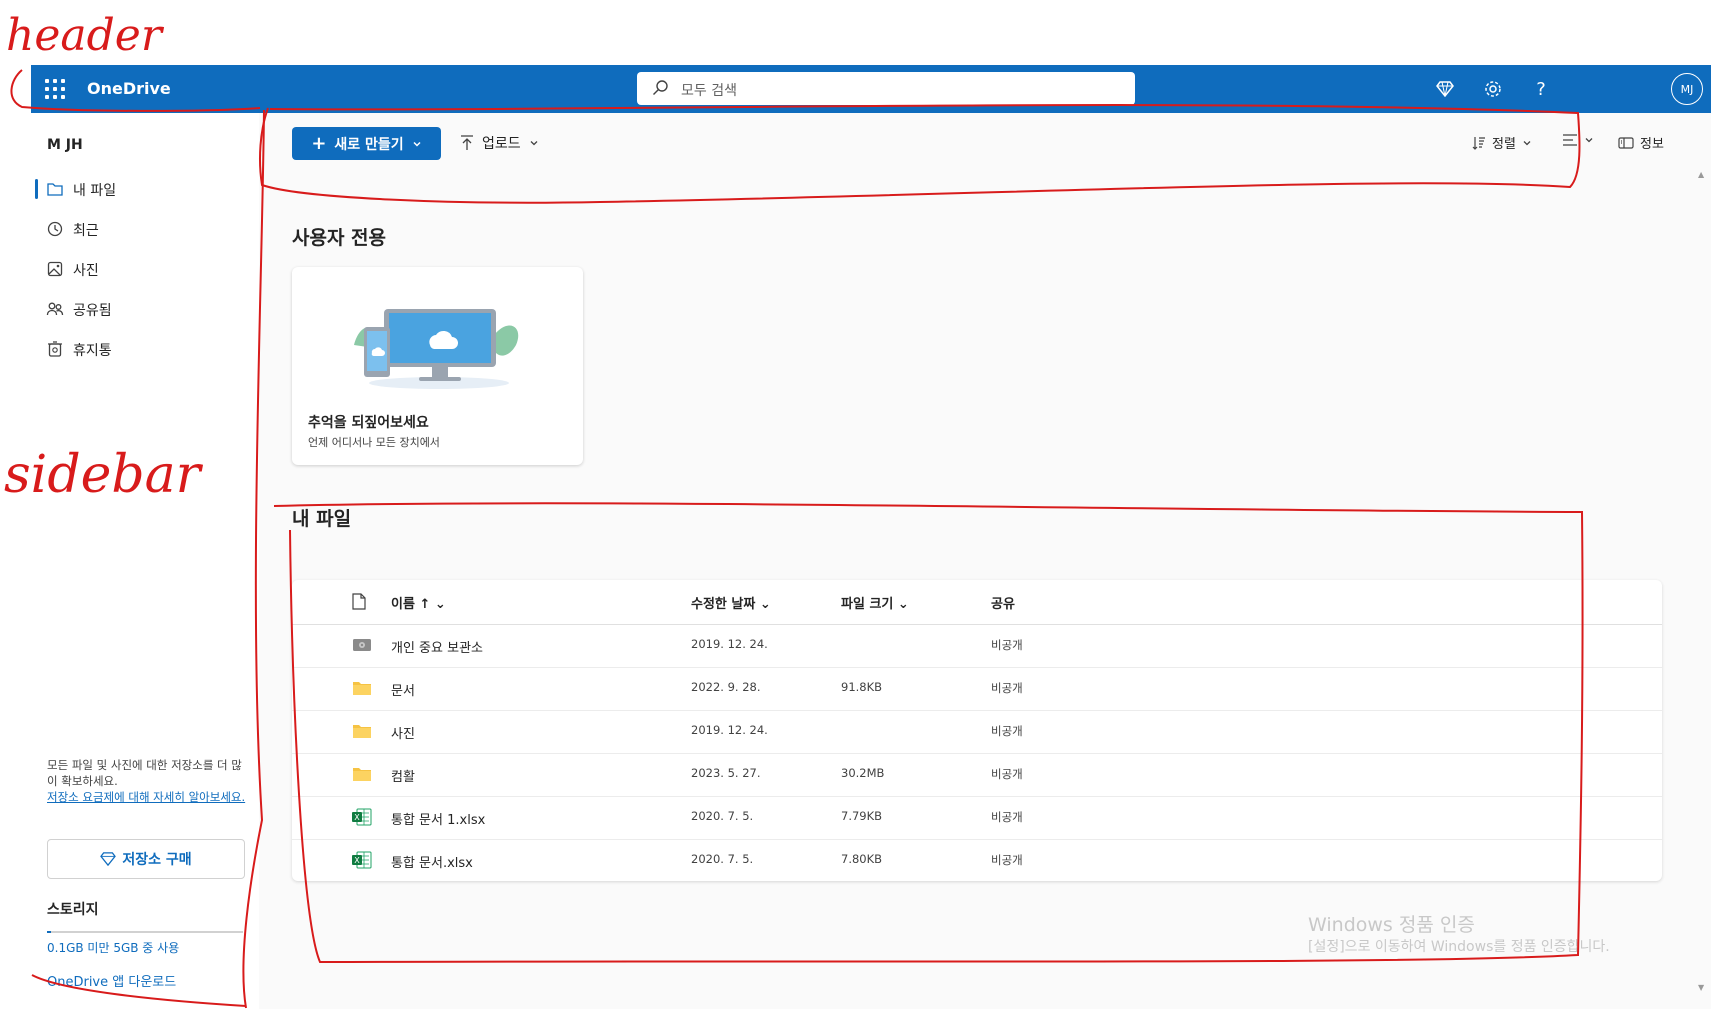 The image size is (1711, 1009). I want to click on list-view-icon, so click(1570, 140).